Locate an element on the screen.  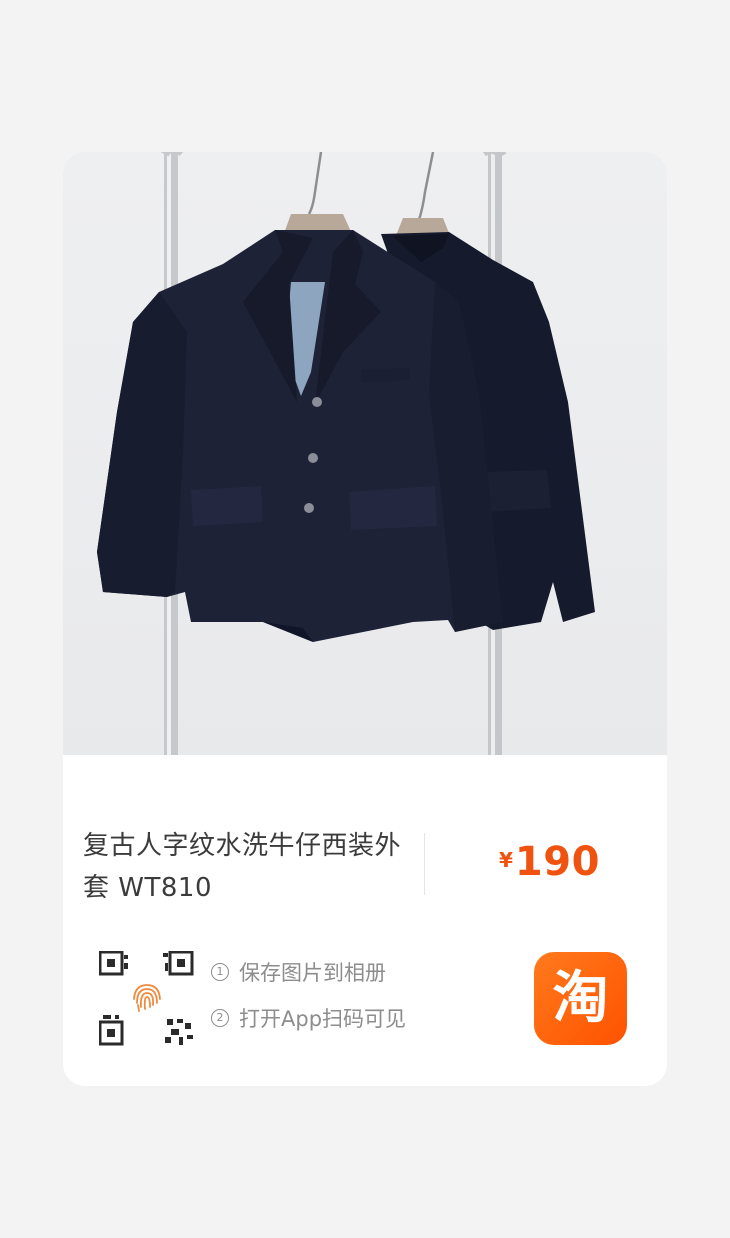
step-text: 打开App扫码可见 is located at coordinates (323, 1019).